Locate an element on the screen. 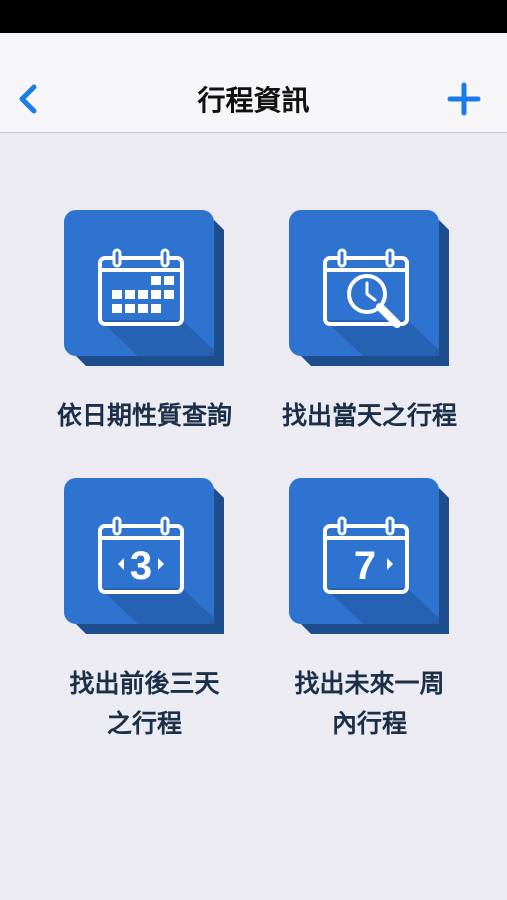 Image resolution: width=507 pixels, height=900 pixels. tile-label: 依日期性質查詢 is located at coordinates (144, 415).